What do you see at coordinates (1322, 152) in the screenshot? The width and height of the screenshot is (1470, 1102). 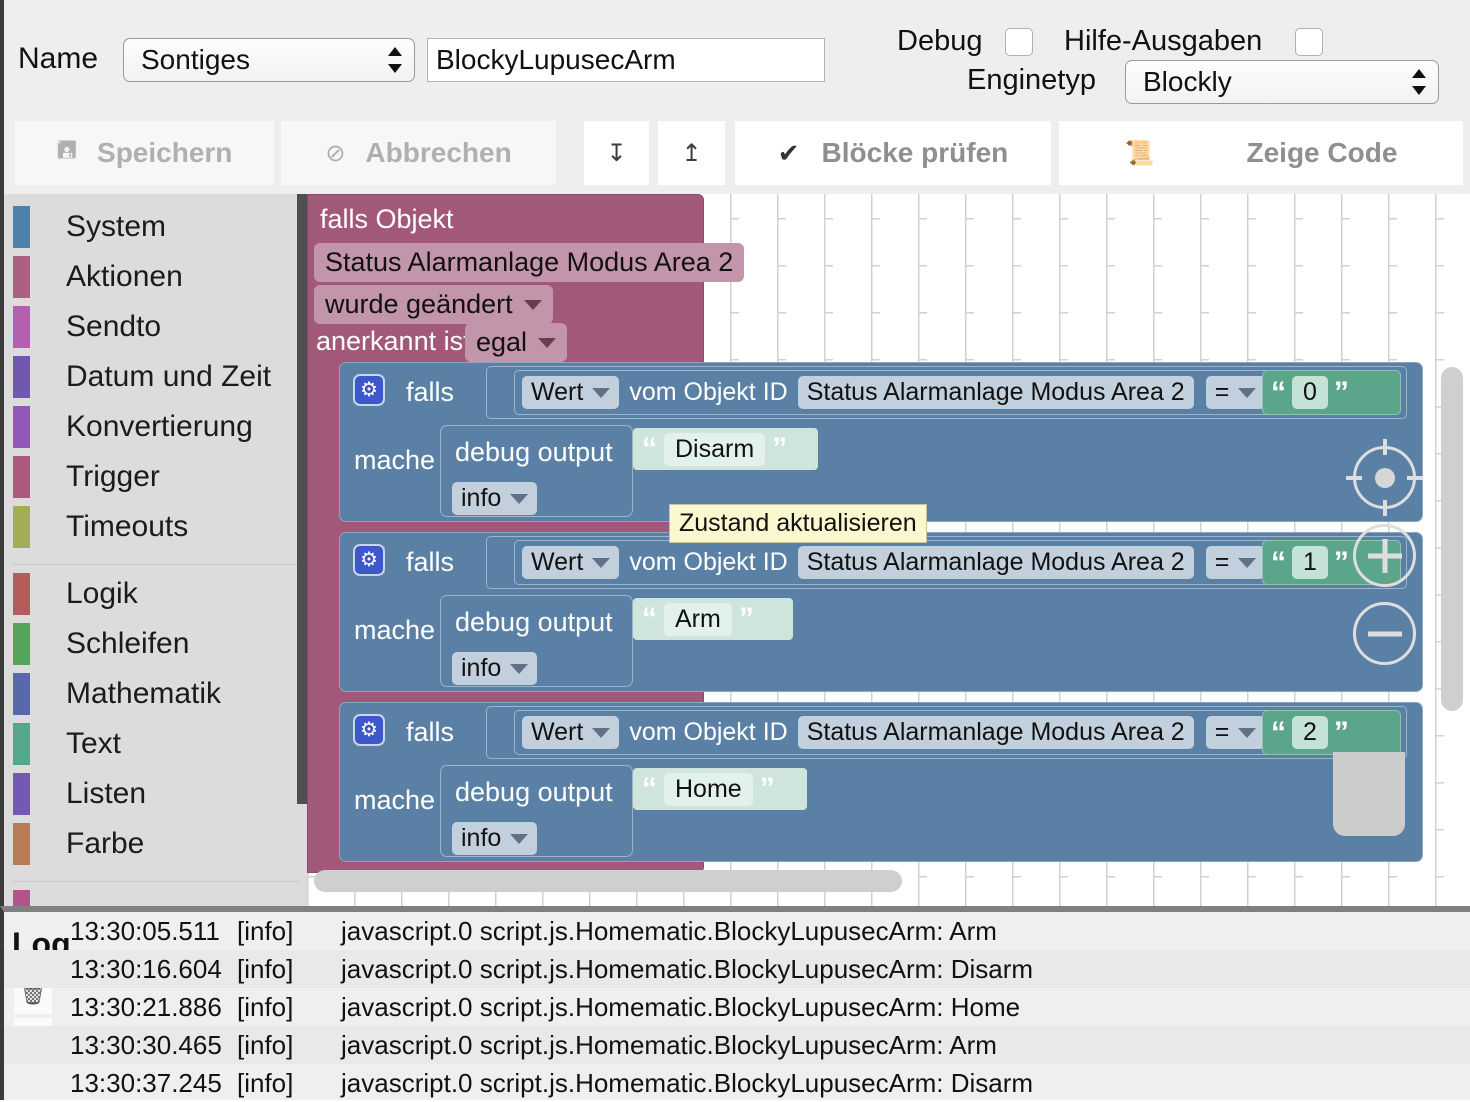 I see `show-code-label: Zeige Code` at bounding box center [1322, 152].